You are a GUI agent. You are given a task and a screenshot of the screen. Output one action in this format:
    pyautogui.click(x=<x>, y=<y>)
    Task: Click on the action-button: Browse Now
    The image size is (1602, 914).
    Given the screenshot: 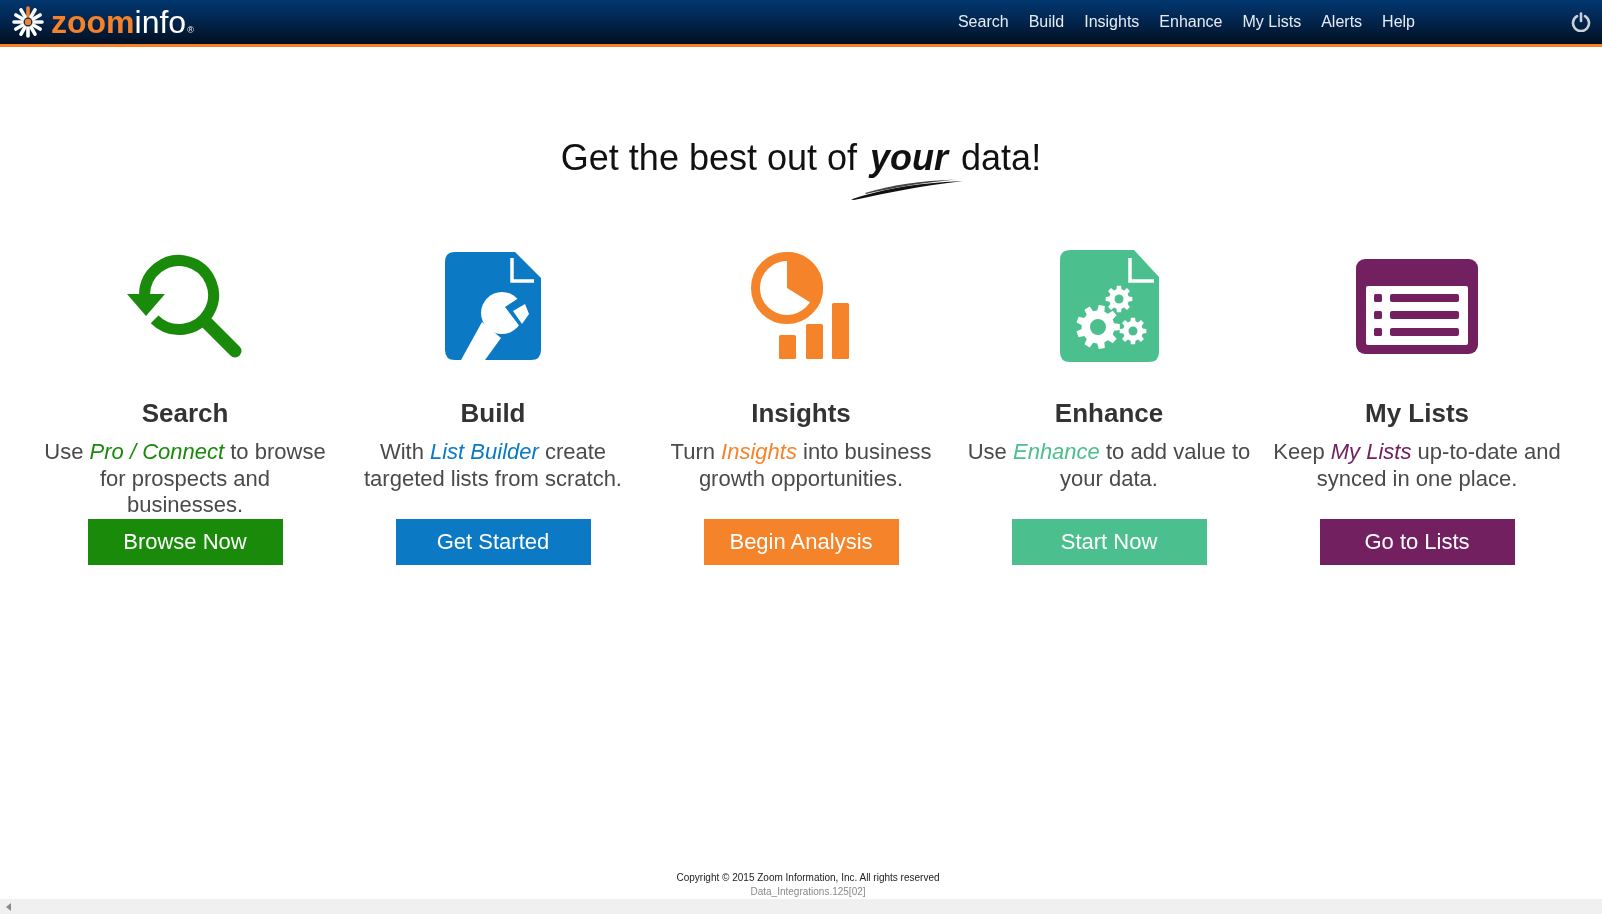 What is the action you would take?
    pyautogui.click(x=185, y=541)
    